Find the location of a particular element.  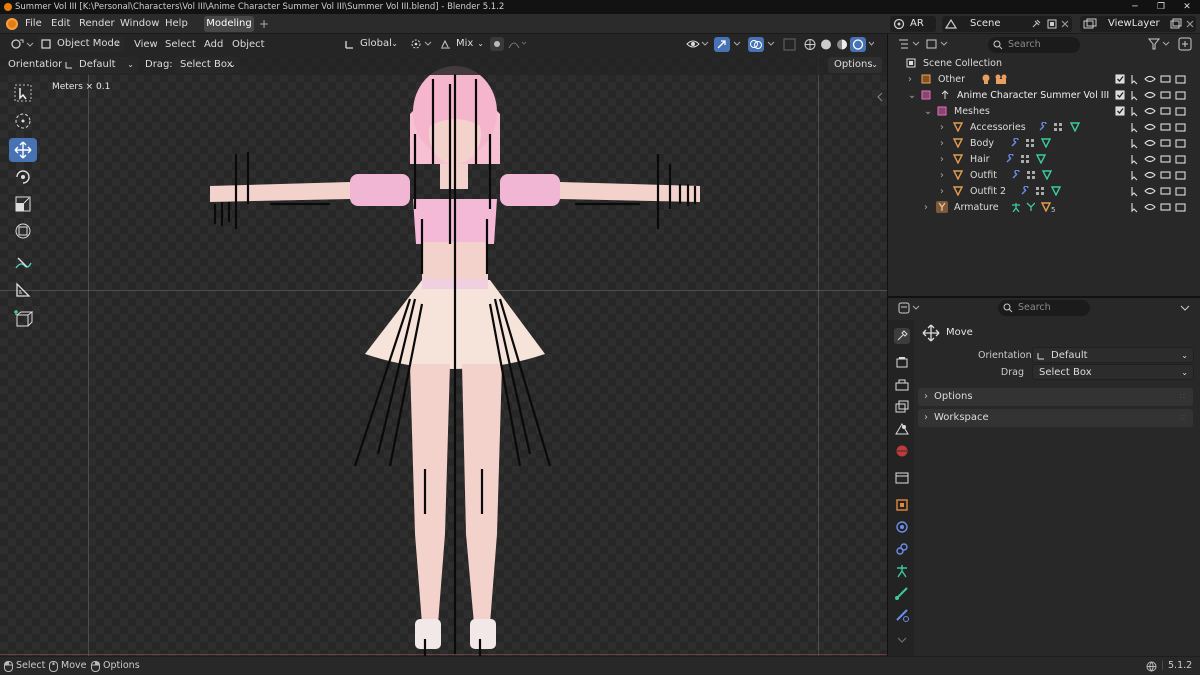

sidebar-toggle-icon is located at coordinates (880, 97).